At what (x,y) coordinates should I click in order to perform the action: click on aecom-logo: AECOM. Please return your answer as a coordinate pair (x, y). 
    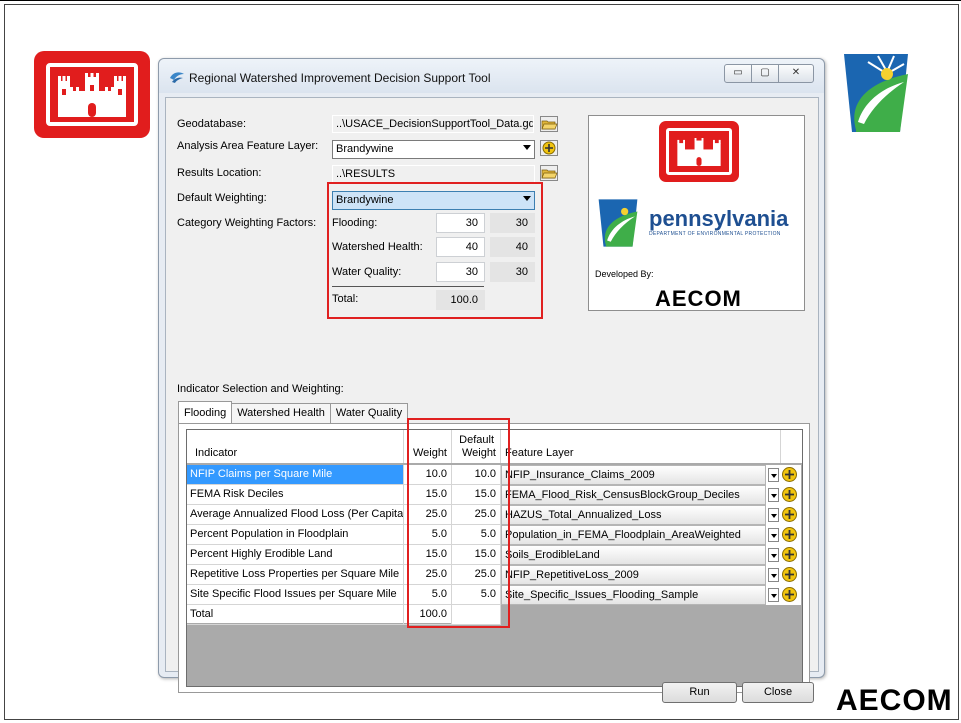
    Looking at the image, I should click on (698, 298).